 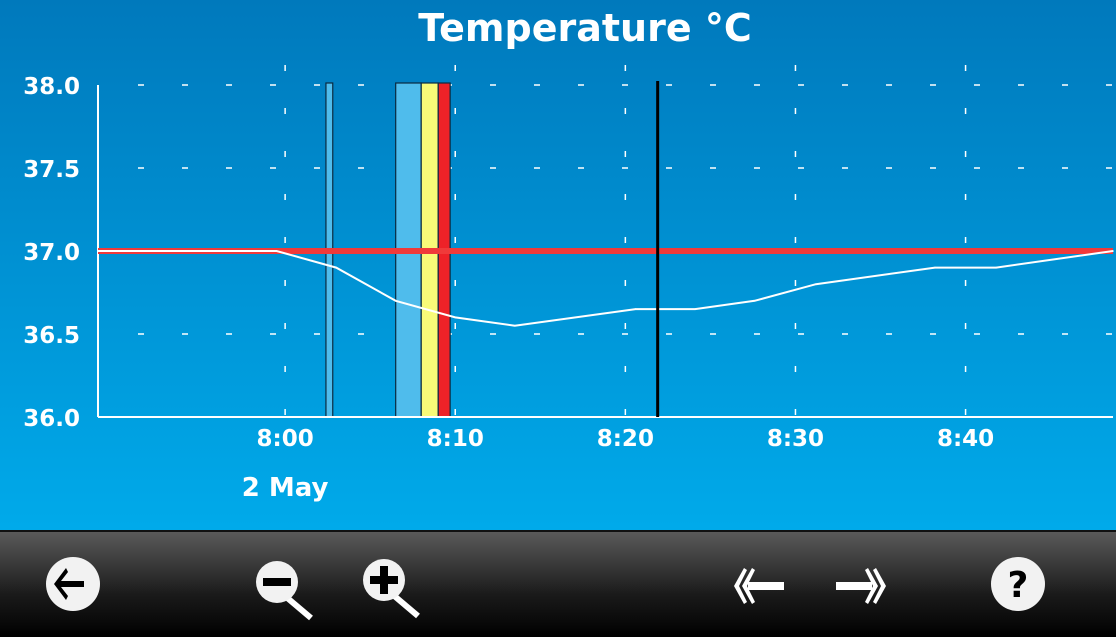 I want to click on x-tick-label: 8:10, so click(x=455, y=439).